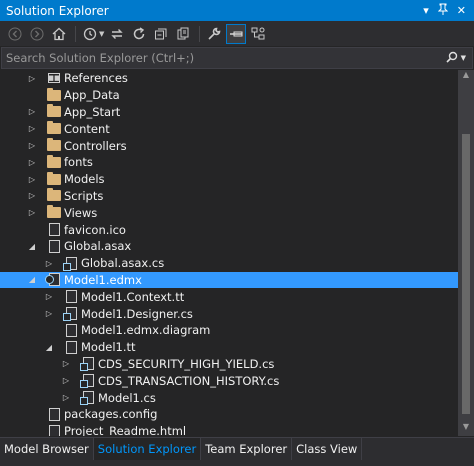  Describe the element at coordinates (426, 10) in the screenshot. I see `dropdown-icon: ▾` at that location.